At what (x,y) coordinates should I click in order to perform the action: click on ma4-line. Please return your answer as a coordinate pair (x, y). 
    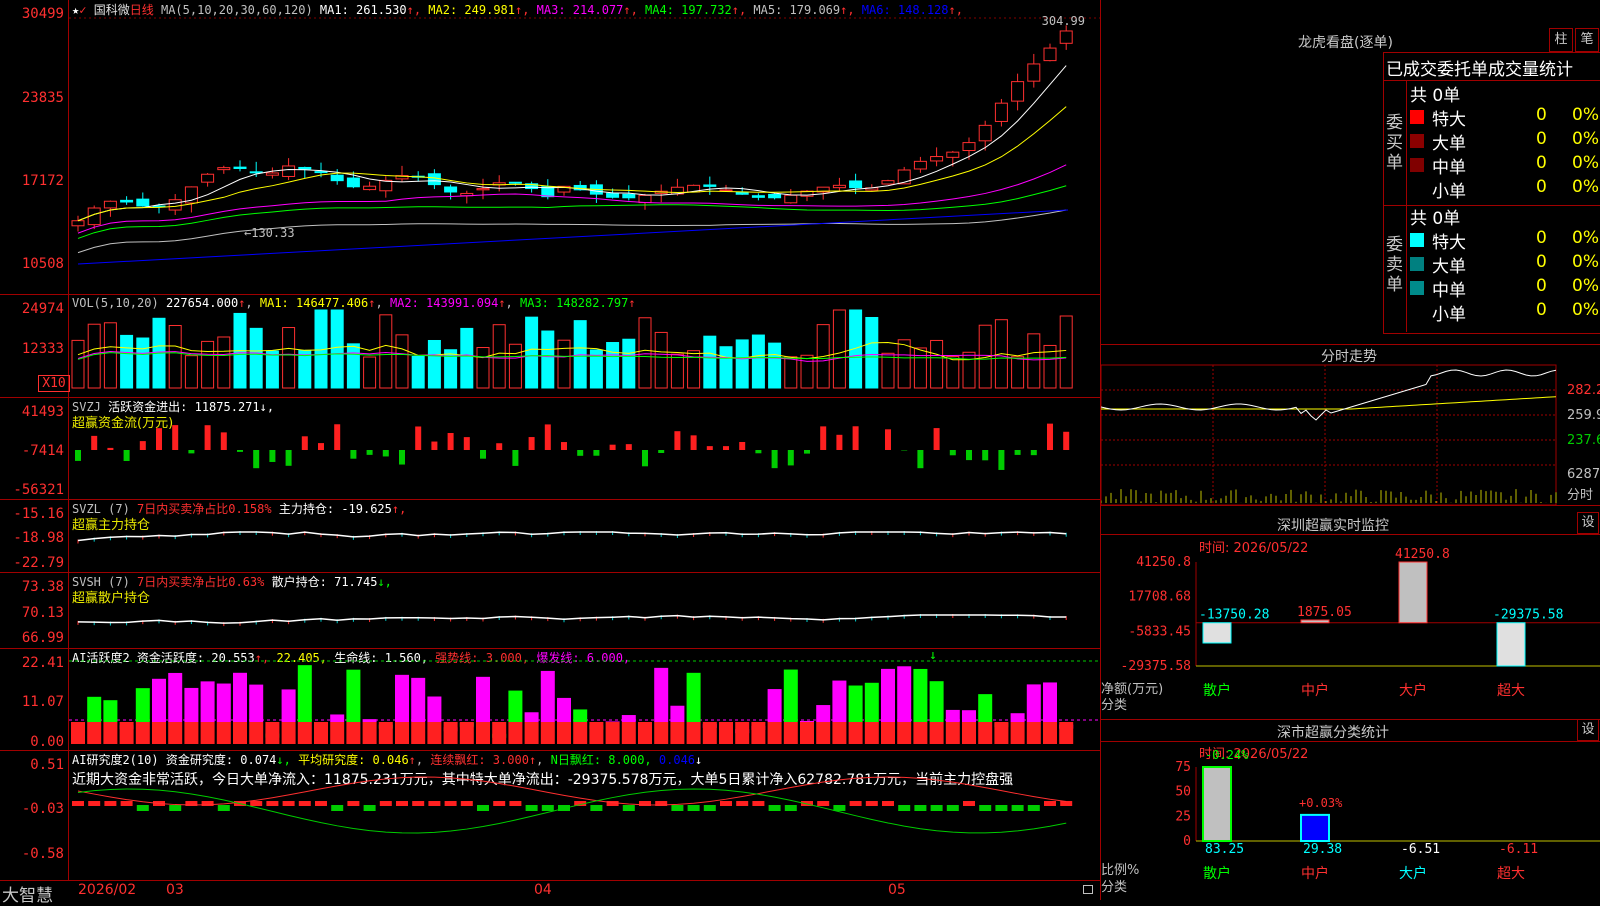
    Looking at the image, I should click on (572, 212).